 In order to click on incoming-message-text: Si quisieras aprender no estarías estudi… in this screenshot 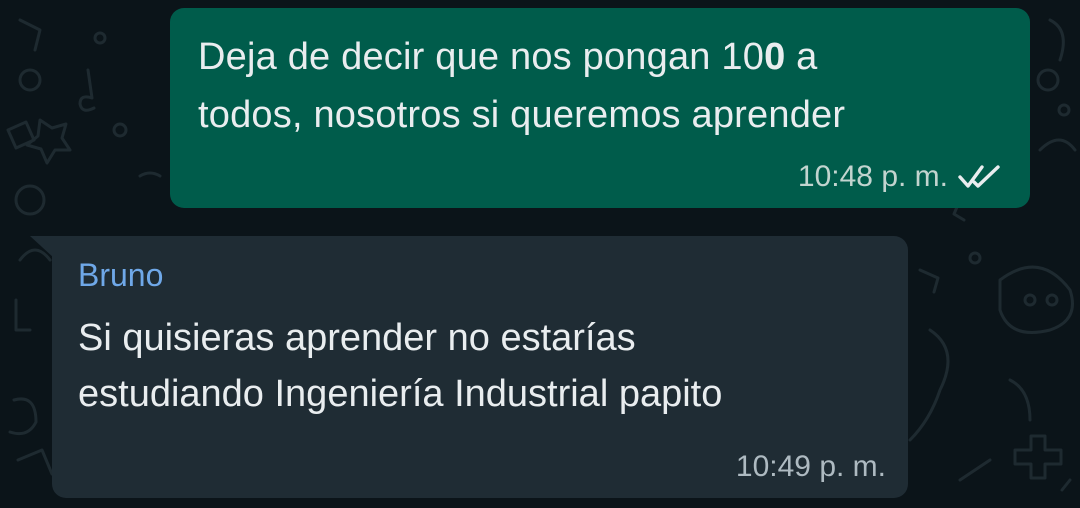, I will do `click(400, 366)`.